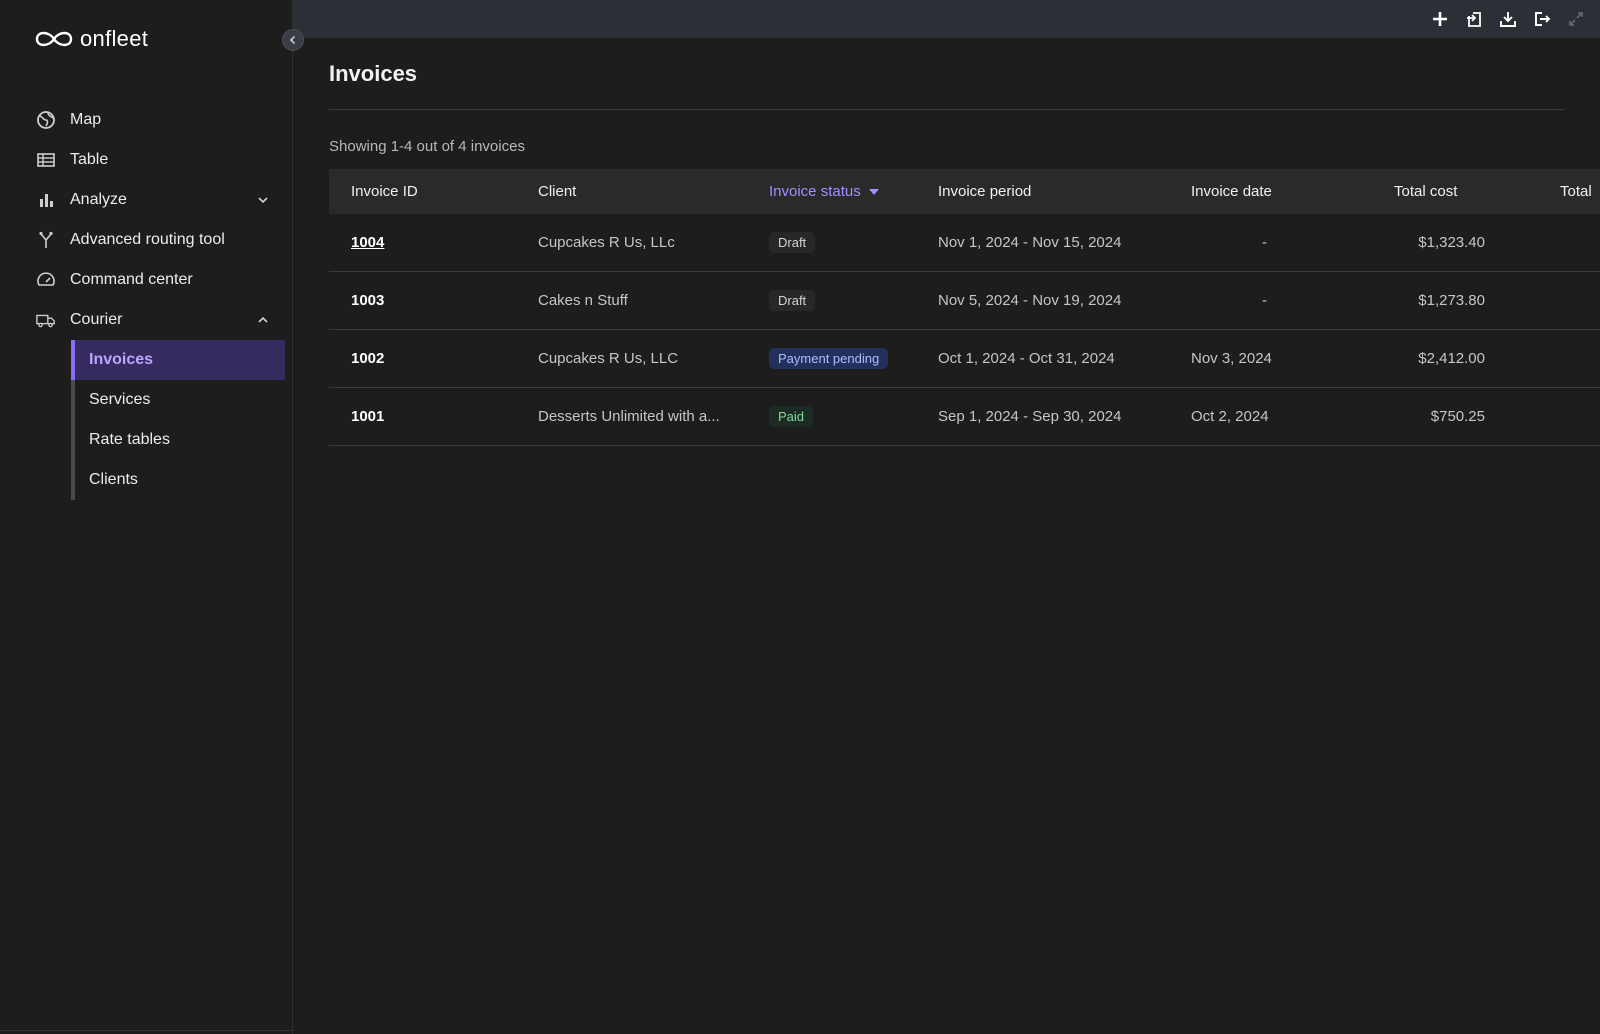 This screenshot has height=1034, width=1600. Describe the element at coordinates (131, 279) in the screenshot. I see `sidebar-item-label: Command center` at that location.